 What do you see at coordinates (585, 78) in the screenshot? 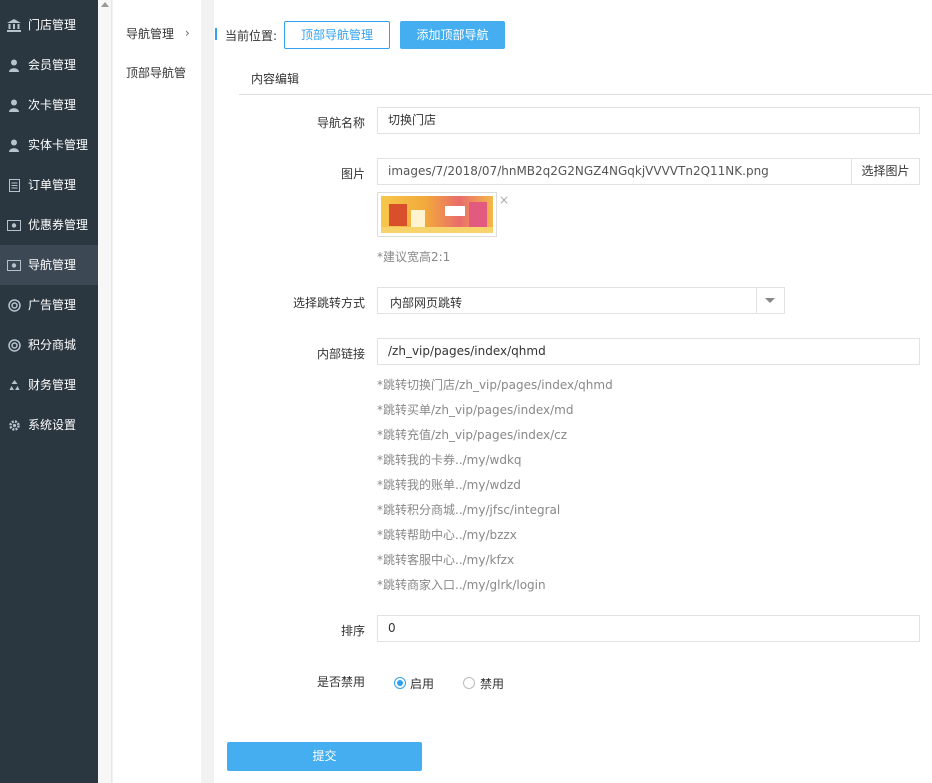
I see `panel-header: 内容编辑` at bounding box center [585, 78].